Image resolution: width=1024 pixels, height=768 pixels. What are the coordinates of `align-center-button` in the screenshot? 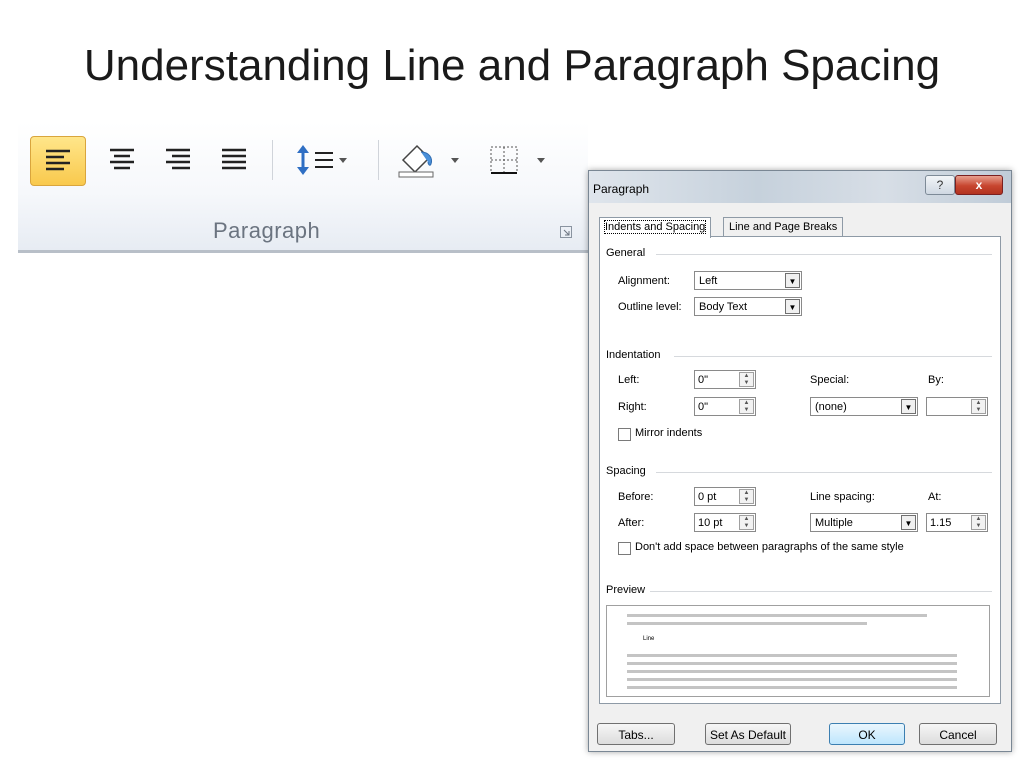 It's located at (122, 160).